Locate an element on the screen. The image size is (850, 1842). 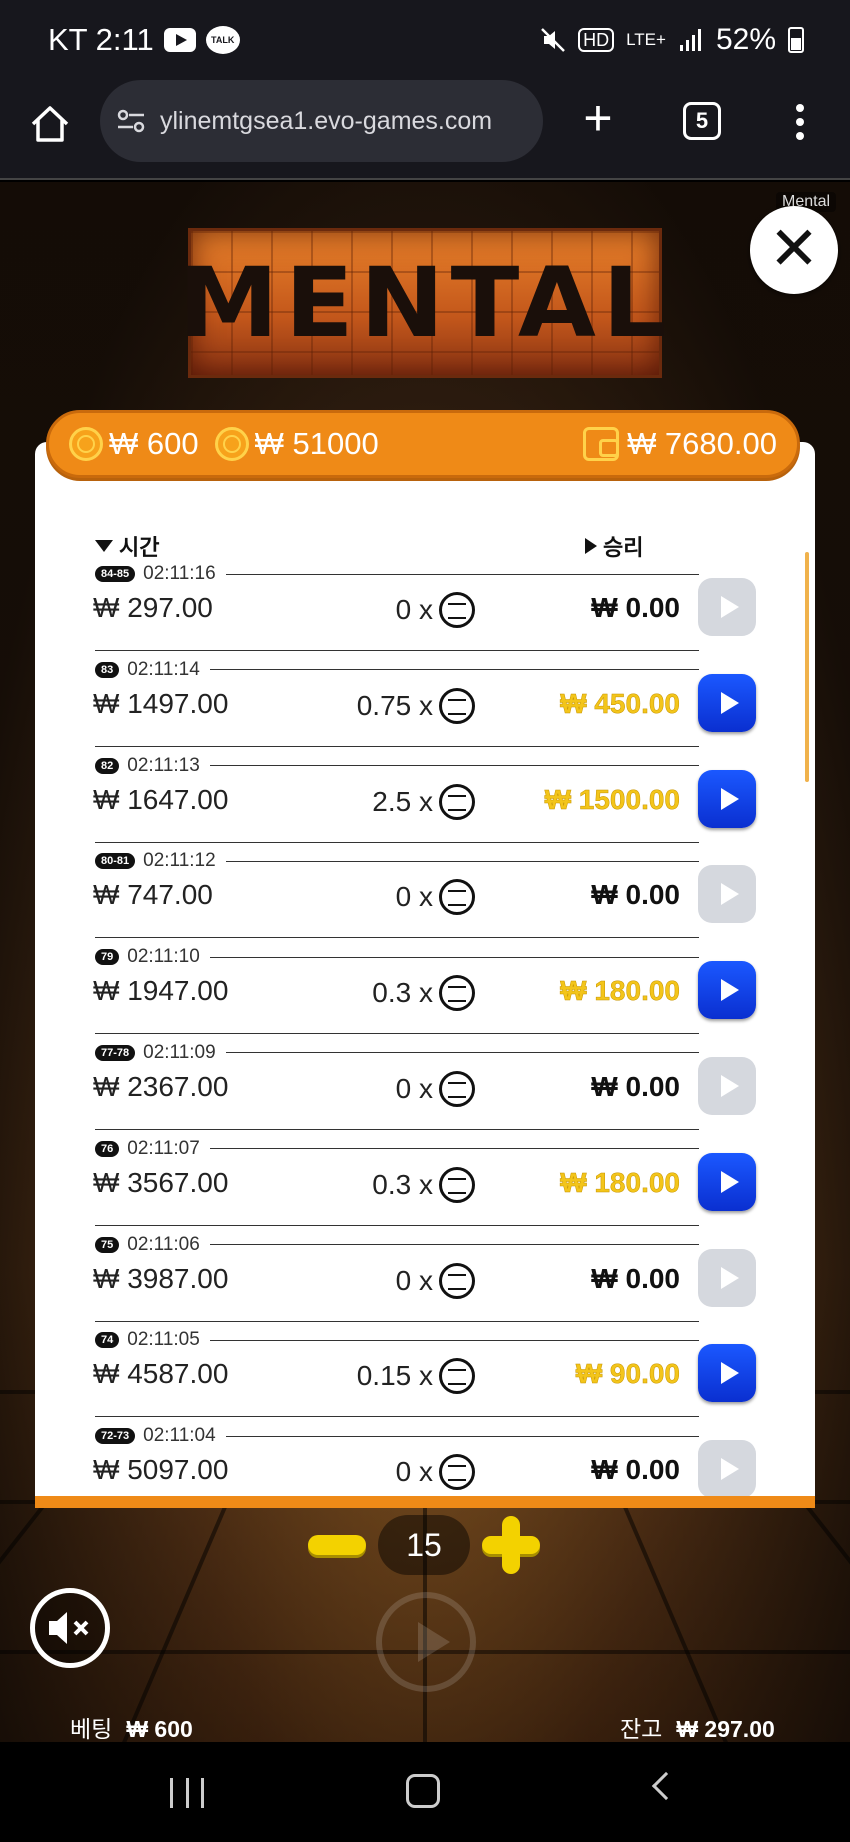
total-bet: ₩ 51000 is located at coordinates (316, 443).